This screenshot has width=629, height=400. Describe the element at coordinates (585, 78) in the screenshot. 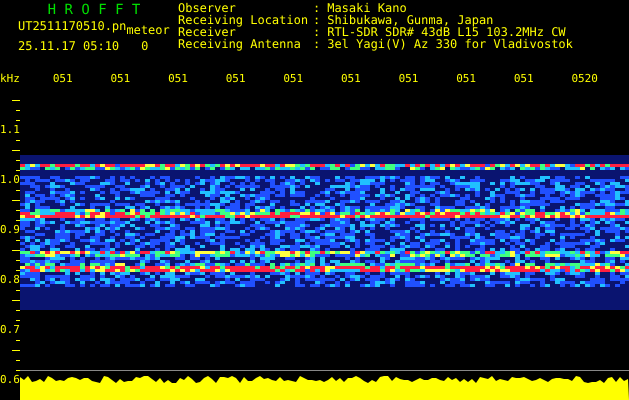

I see `time-label: 0520` at that location.